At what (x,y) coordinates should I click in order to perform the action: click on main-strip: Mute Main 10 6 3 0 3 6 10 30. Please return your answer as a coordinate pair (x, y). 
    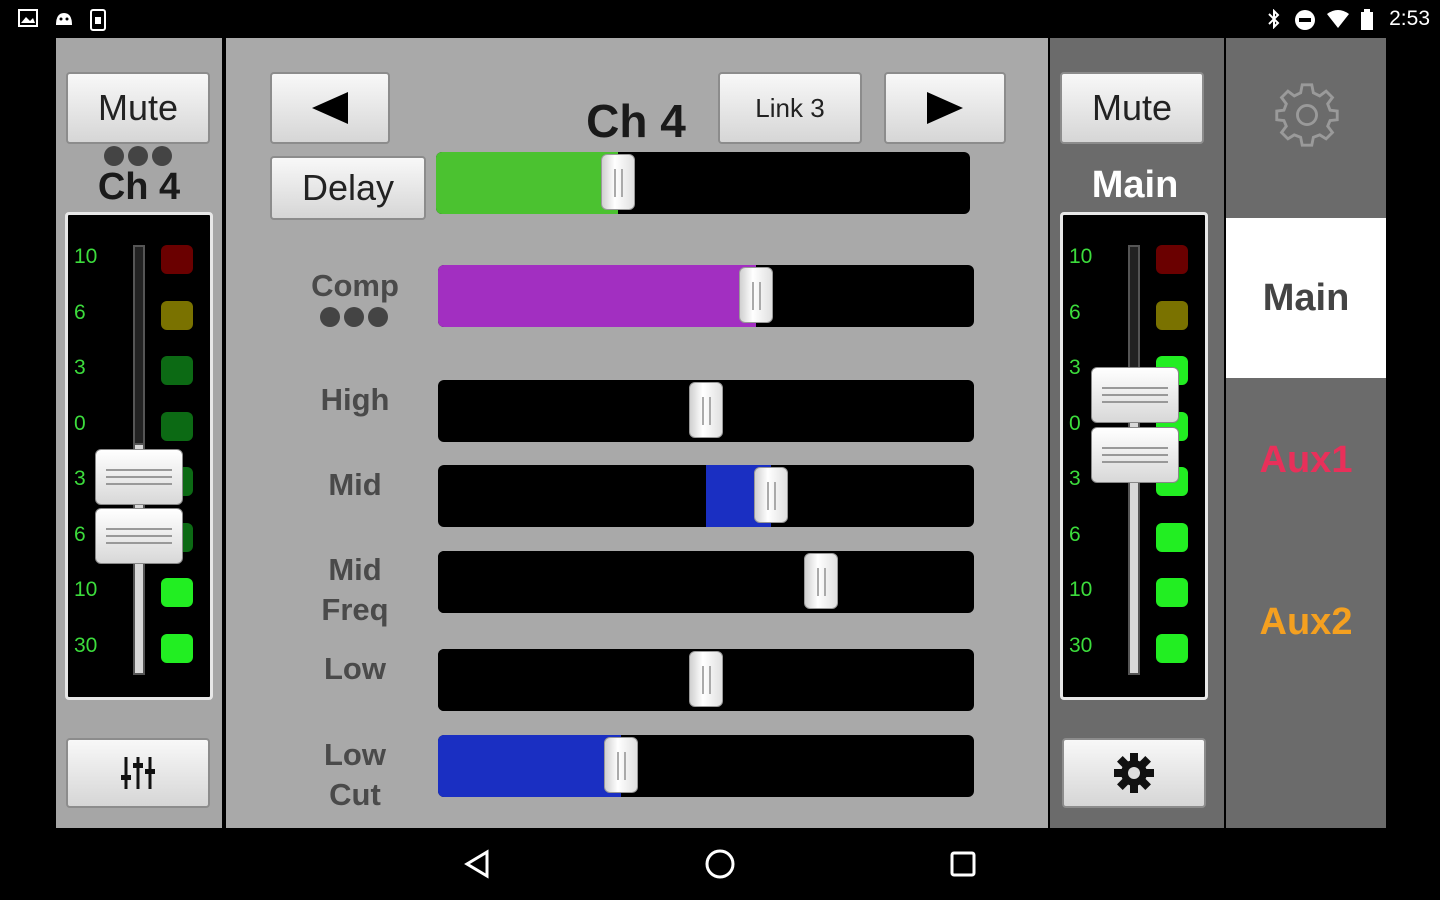
    Looking at the image, I should click on (1137, 433).